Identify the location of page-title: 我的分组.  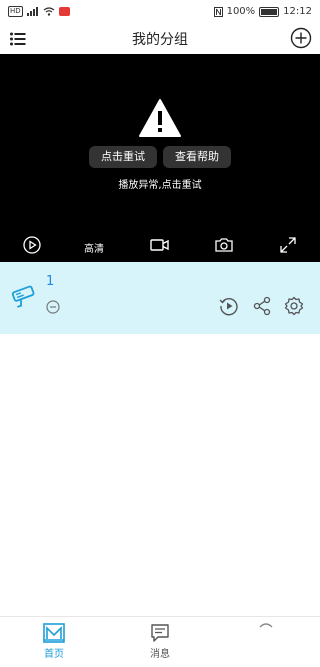
(160, 40).